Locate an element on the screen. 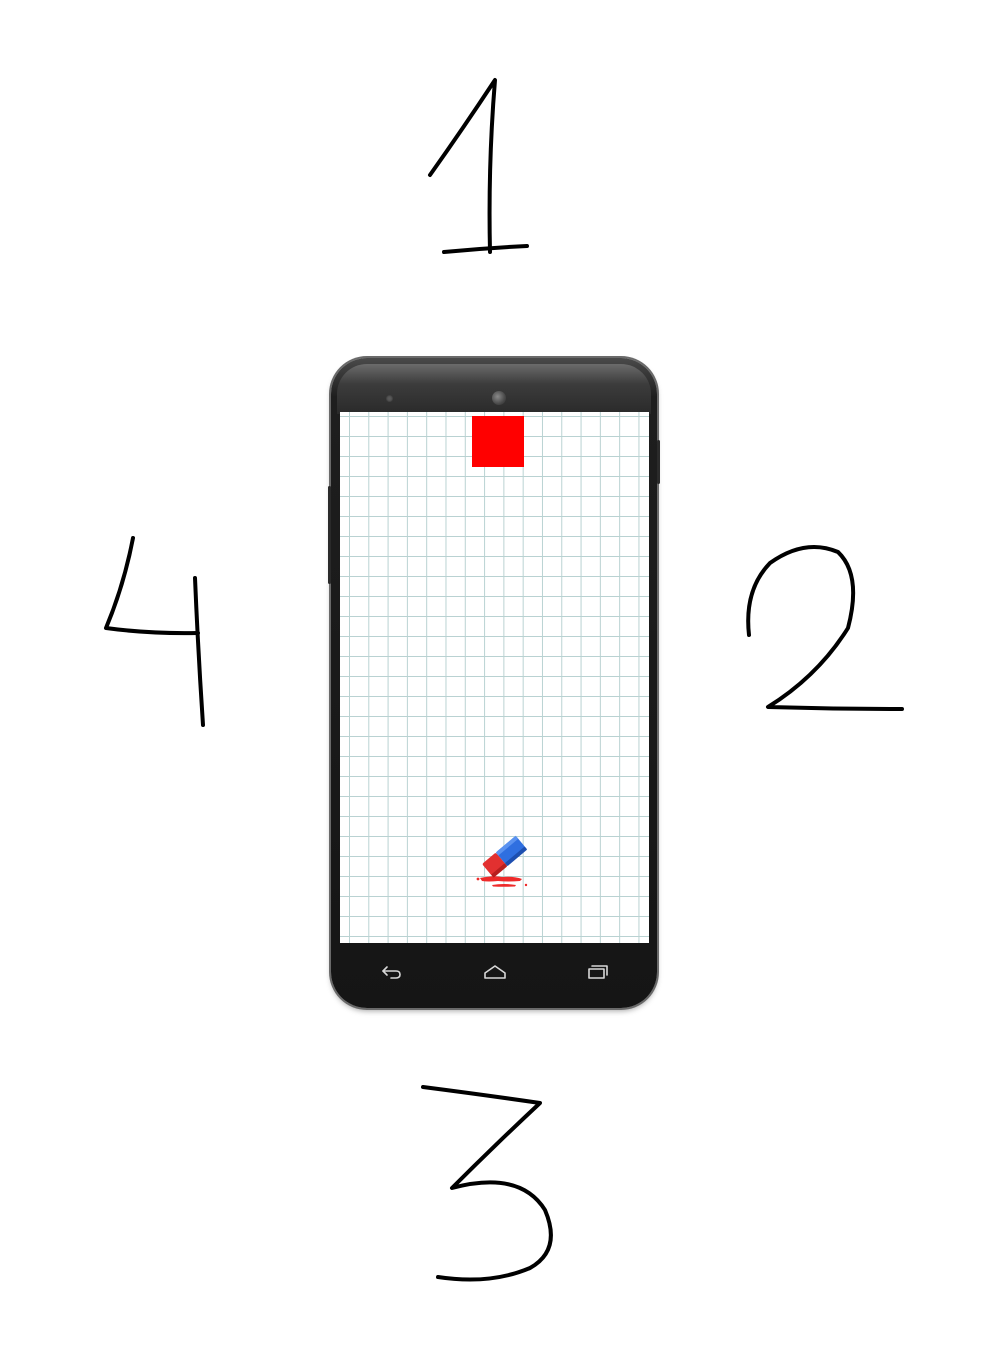  back-button is located at coordinates (392, 972).